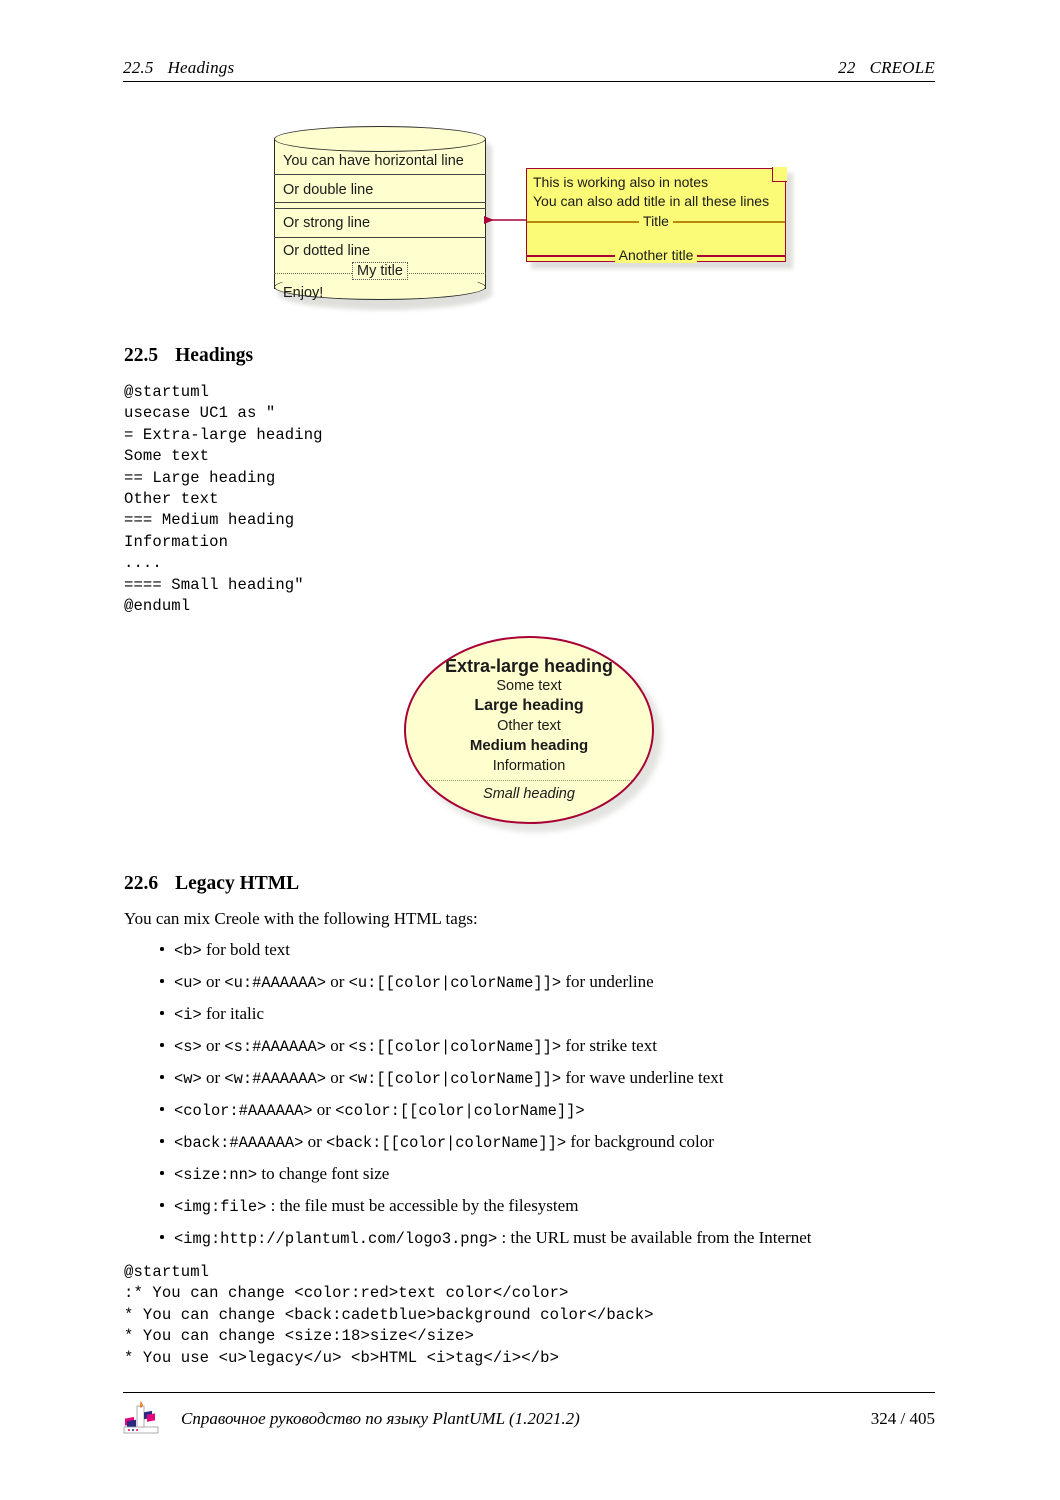 Image resolution: width=1060 pixels, height=1500 pixels. Describe the element at coordinates (529, 745) in the screenshot. I see `heading-medium: Medium heading` at that location.